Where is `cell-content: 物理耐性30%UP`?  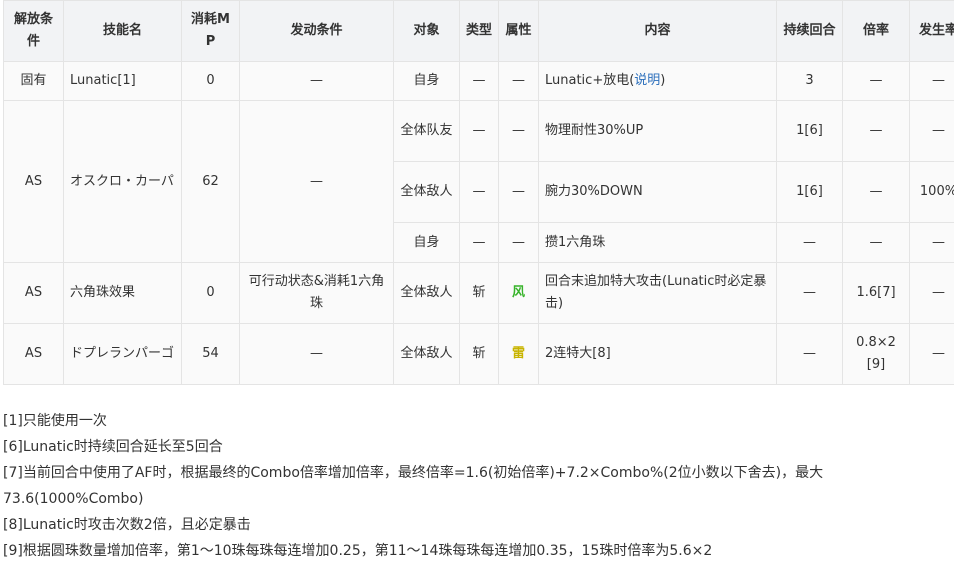
cell-content: 物理耐性30%UP is located at coordinates (657, 131).